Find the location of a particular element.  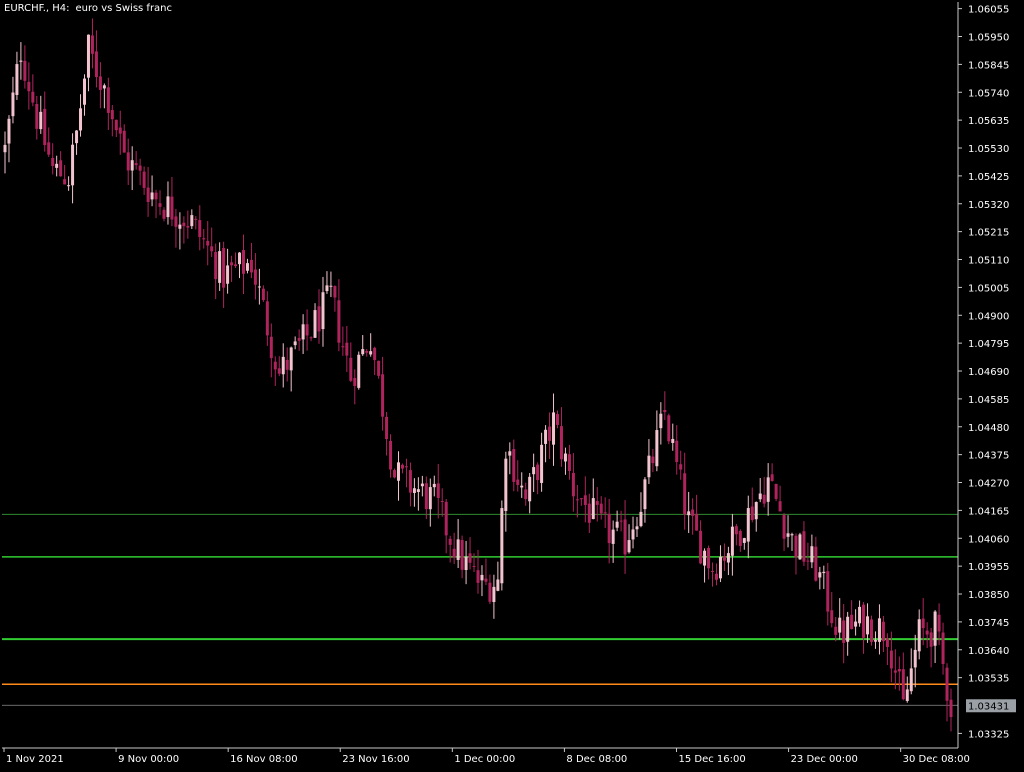

y-tick-label: 1.04900 is located at coordinates (988, 316).